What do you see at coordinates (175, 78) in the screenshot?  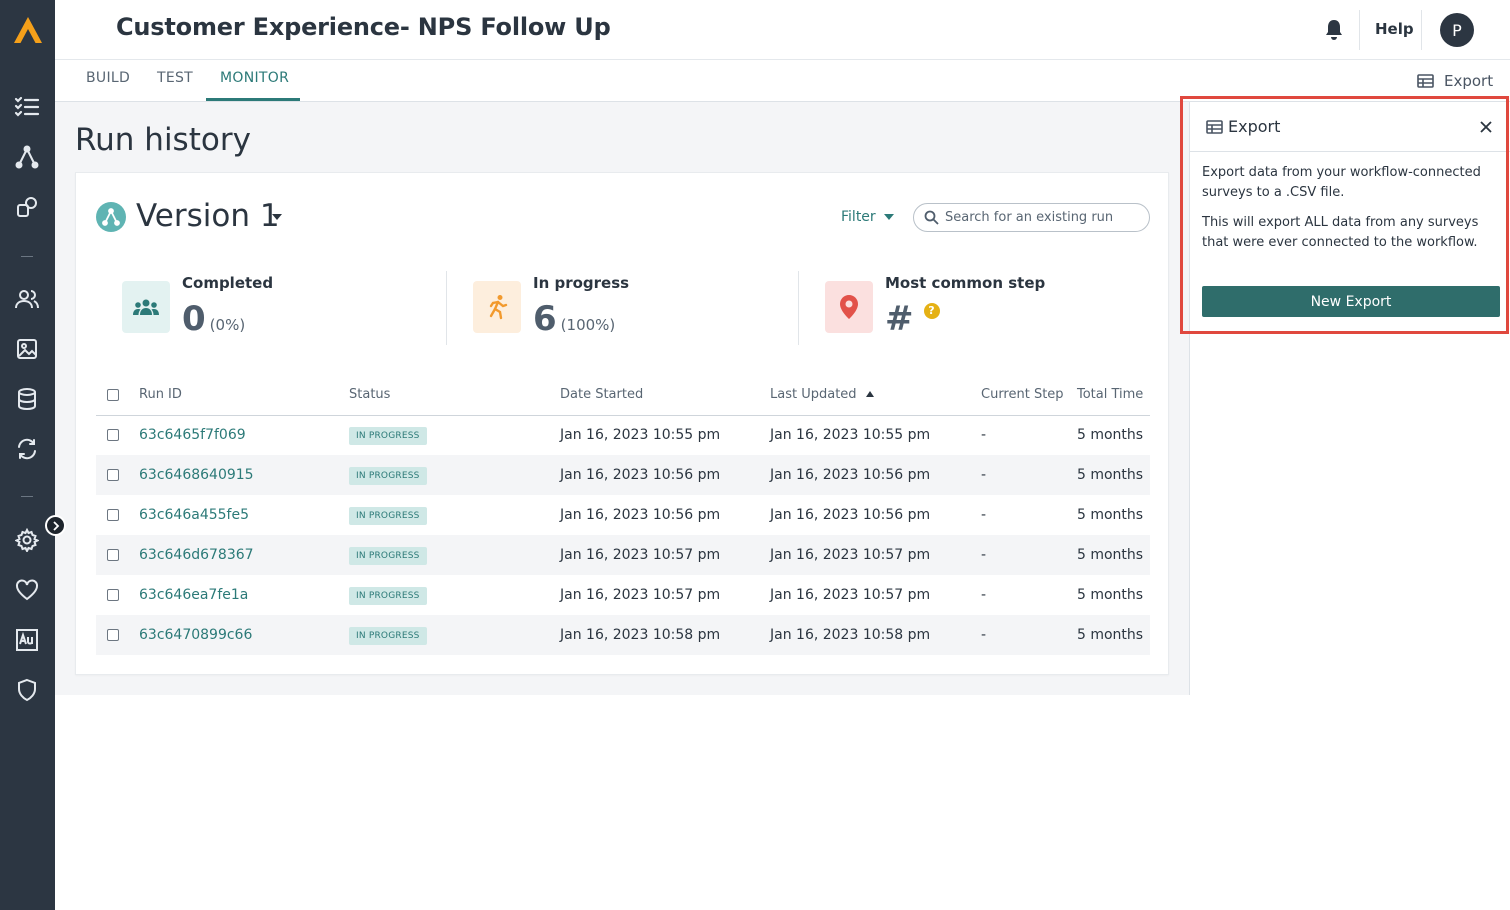 I see `tab-test: TEST` at bounding box center [175, 78].